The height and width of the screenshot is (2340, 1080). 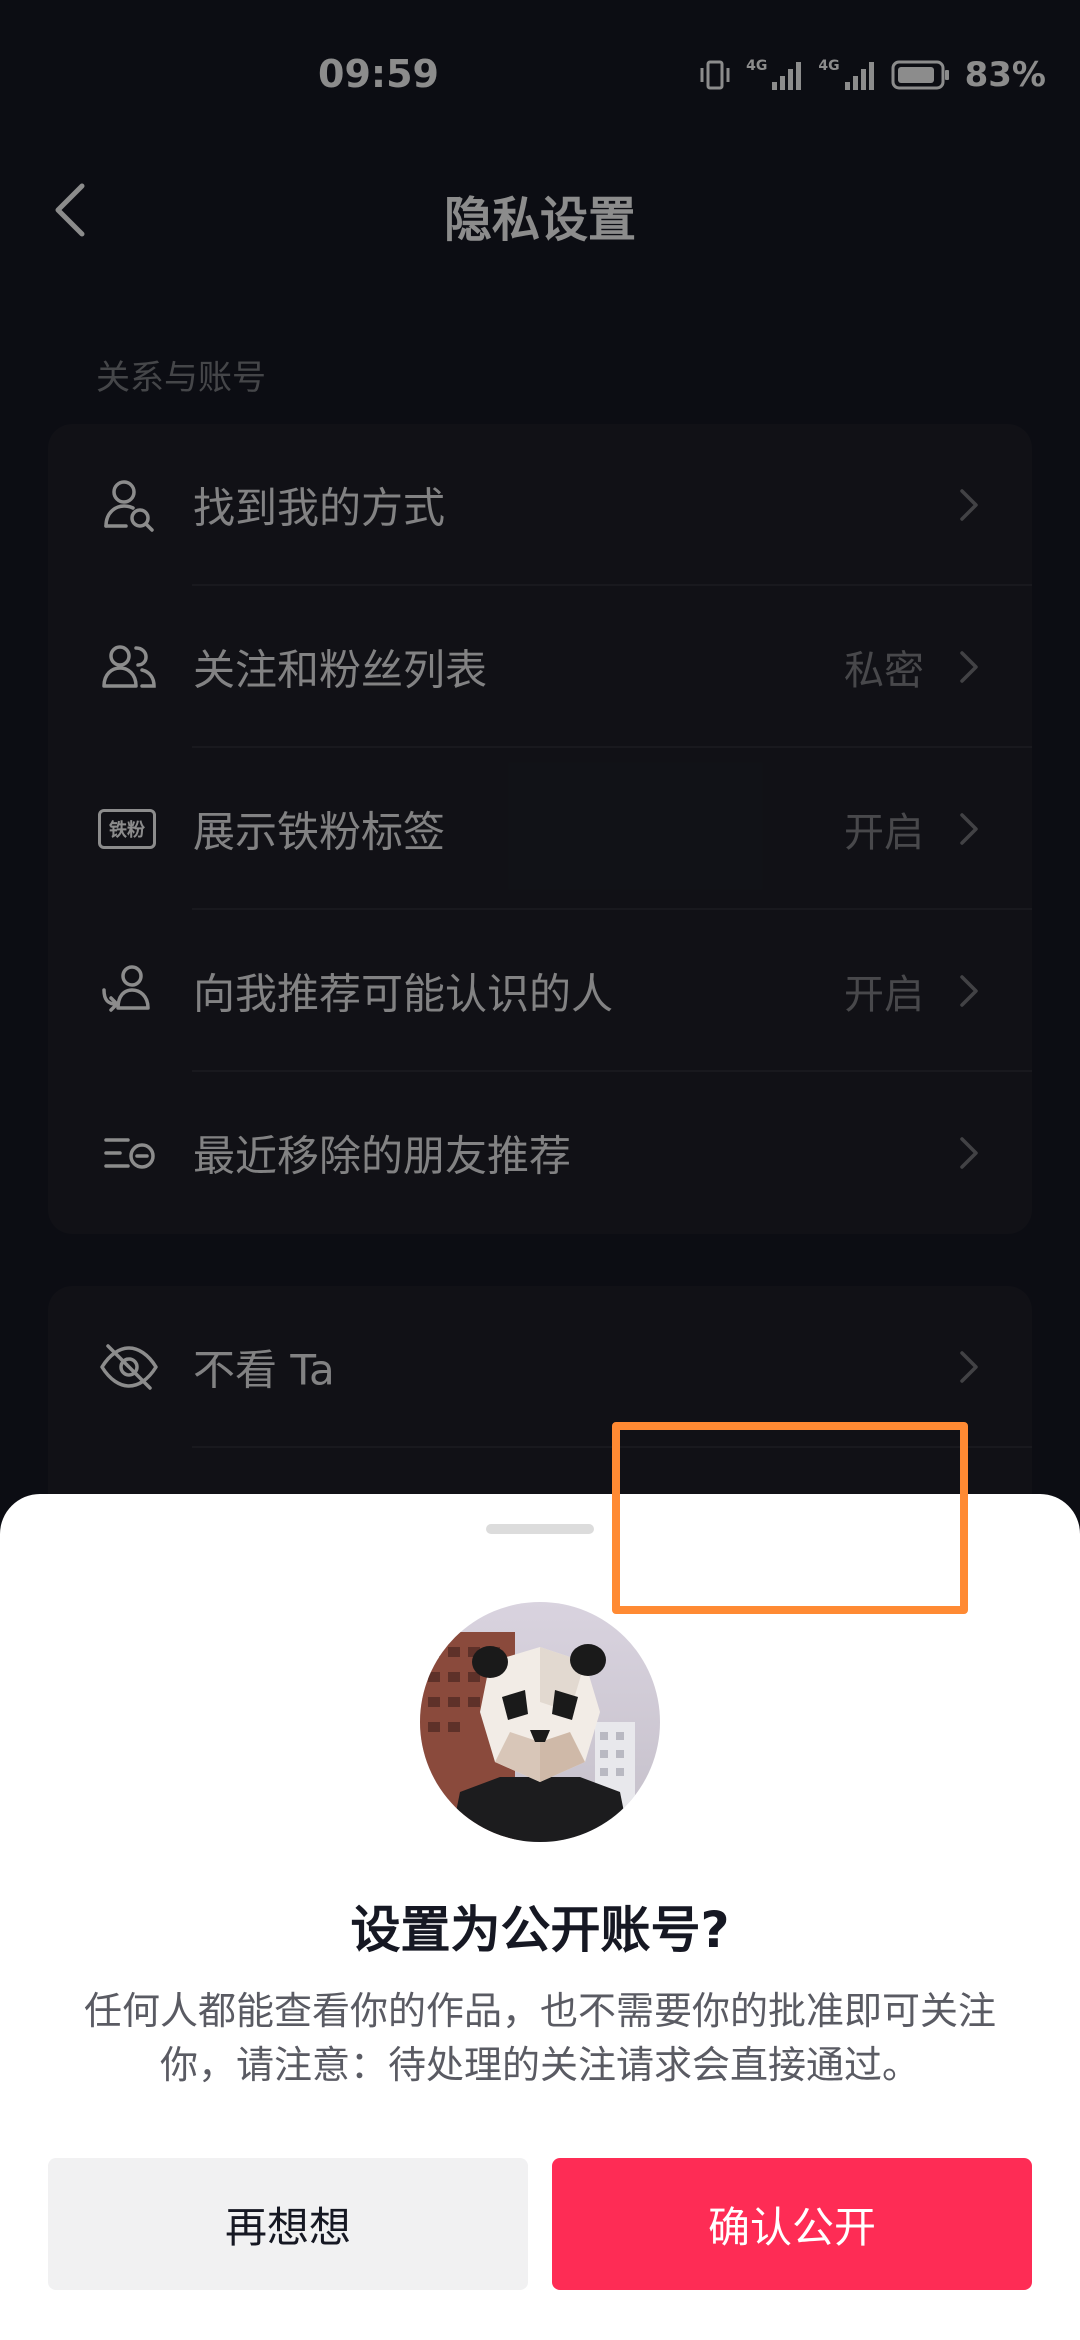 I want to click on highlight-box, so click(x=790, y=1518).